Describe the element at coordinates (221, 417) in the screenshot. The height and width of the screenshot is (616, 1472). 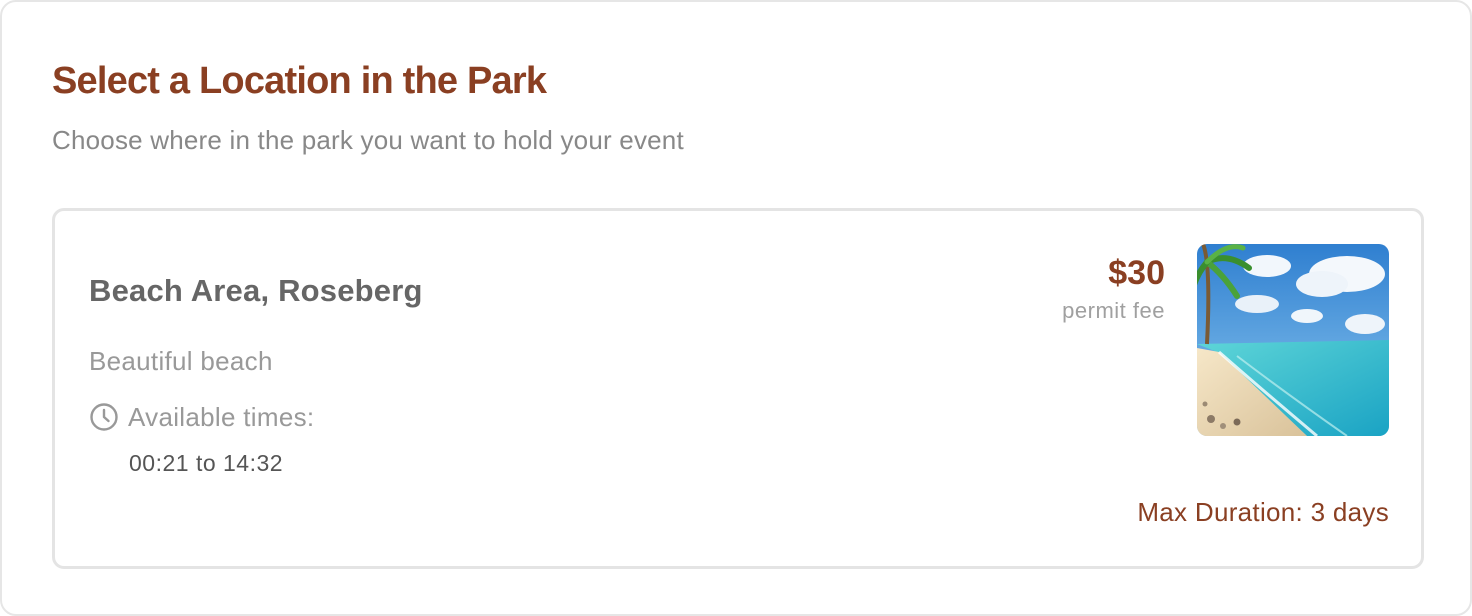
I see `available-times-label: Available times:` at that location.